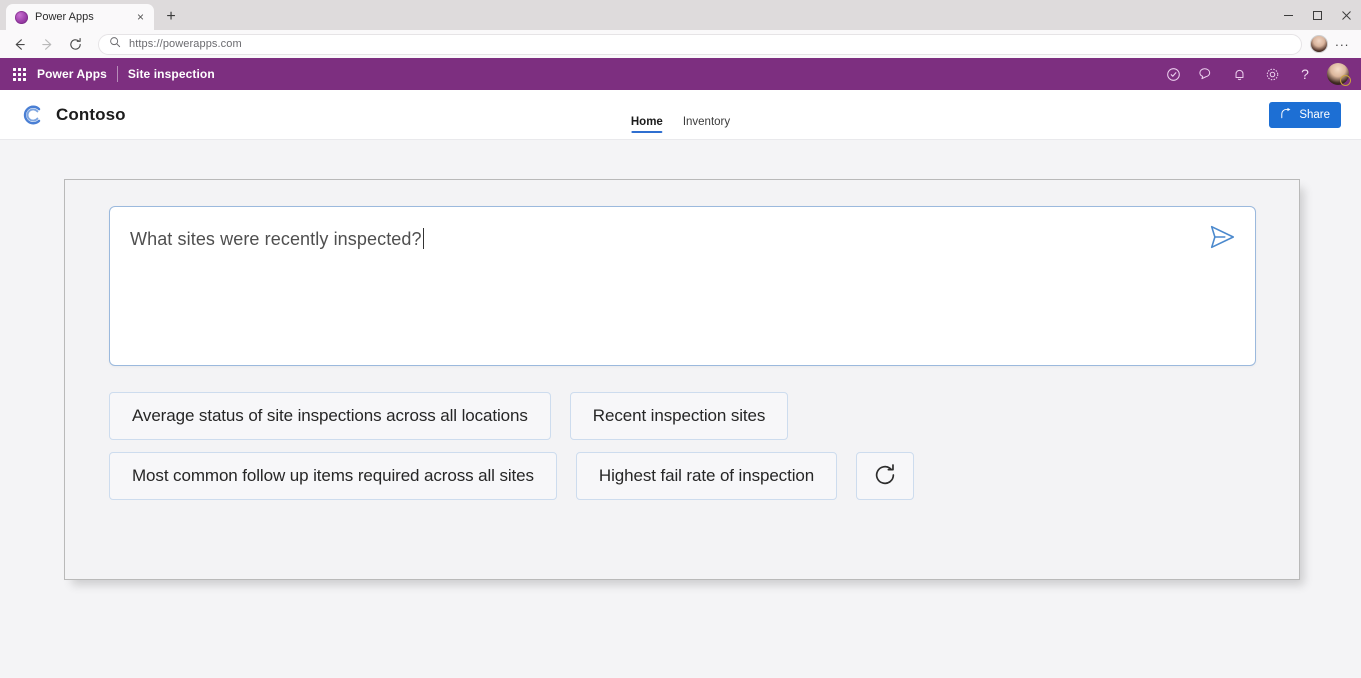  What do you see at coordinates (1206, 74) in the screenshot?
I see `feedback-chat-icon` at bounding box center [1206, 74].